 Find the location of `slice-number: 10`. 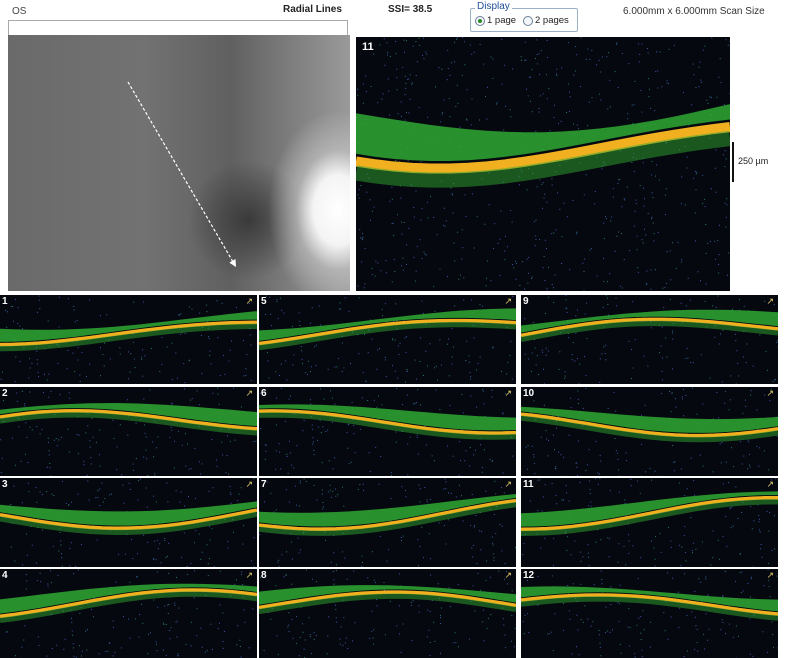

slice-number: 10 is located at coordinates (529, 393).